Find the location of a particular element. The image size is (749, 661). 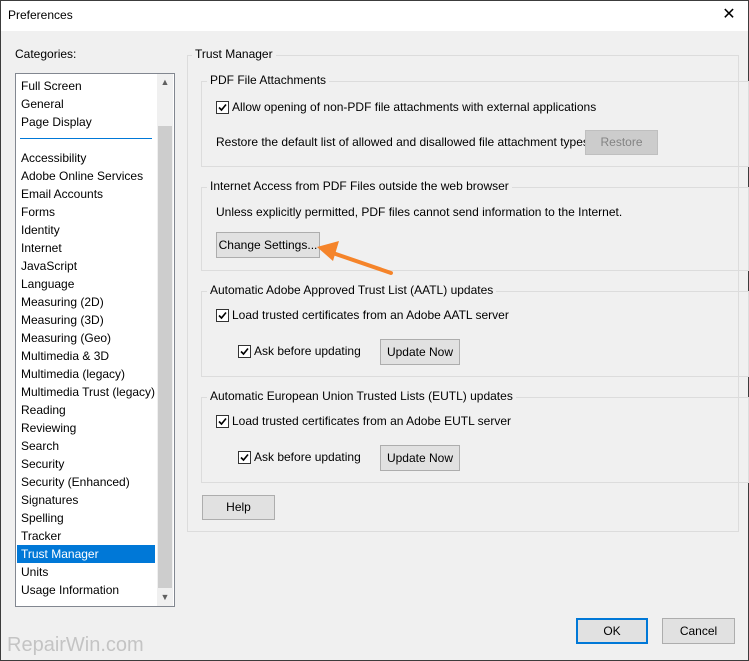

trust-manager-title: Trust Manager is located at coordinates (234, 54).